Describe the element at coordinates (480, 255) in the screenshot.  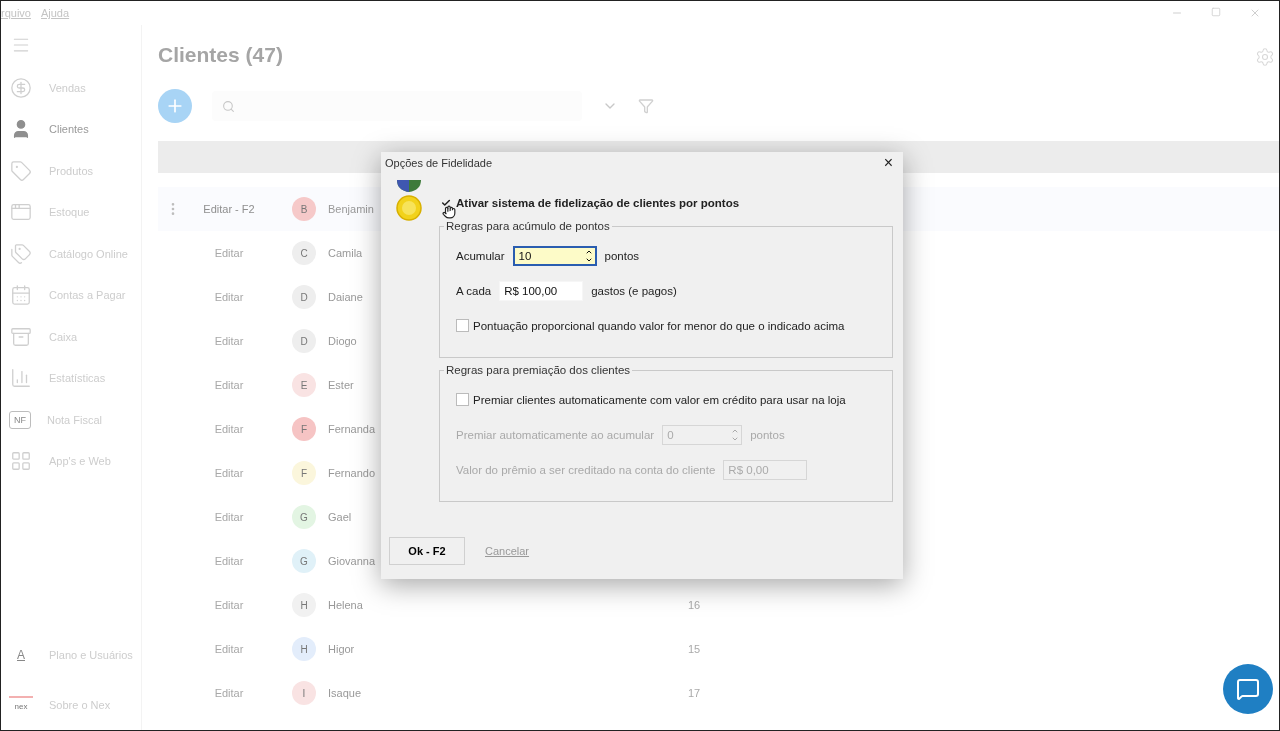
I see `field-label: Acumular` at that location.